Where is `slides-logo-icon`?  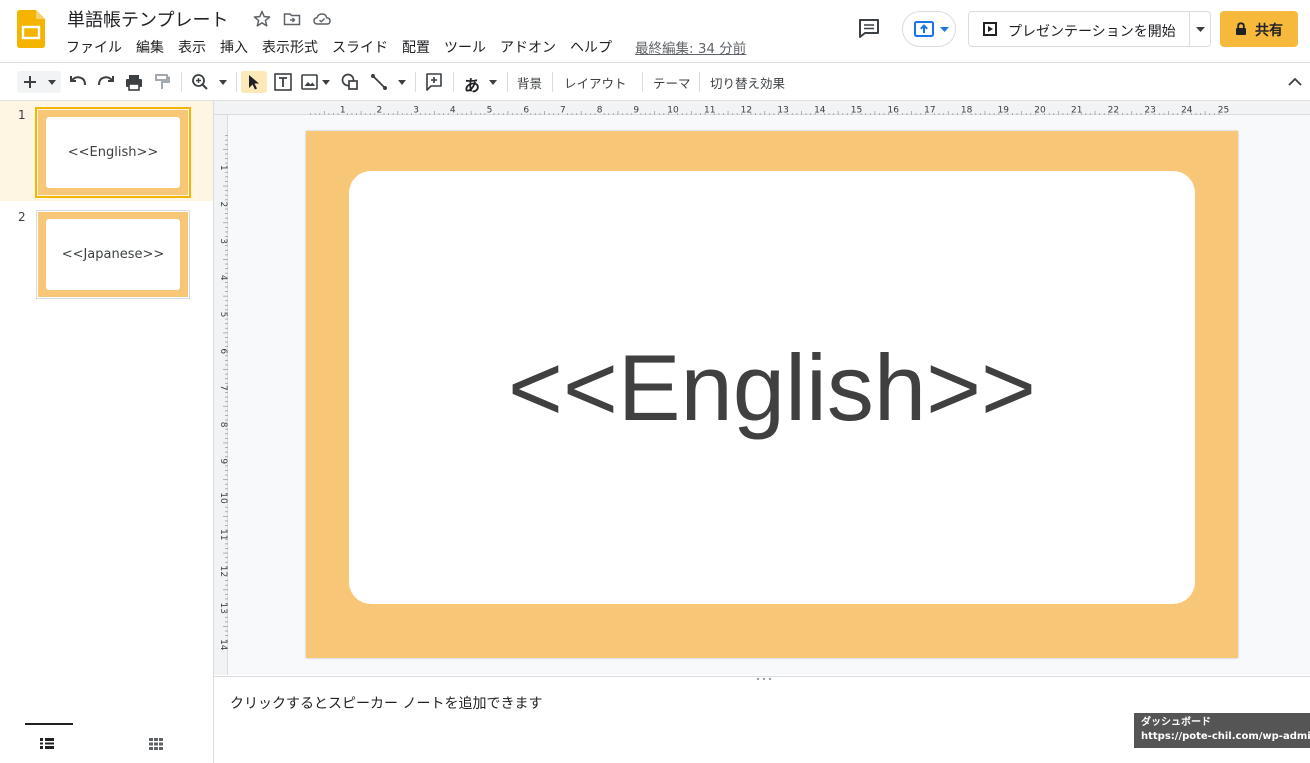
slides-logo-icon is located at coordinates (31, 29).